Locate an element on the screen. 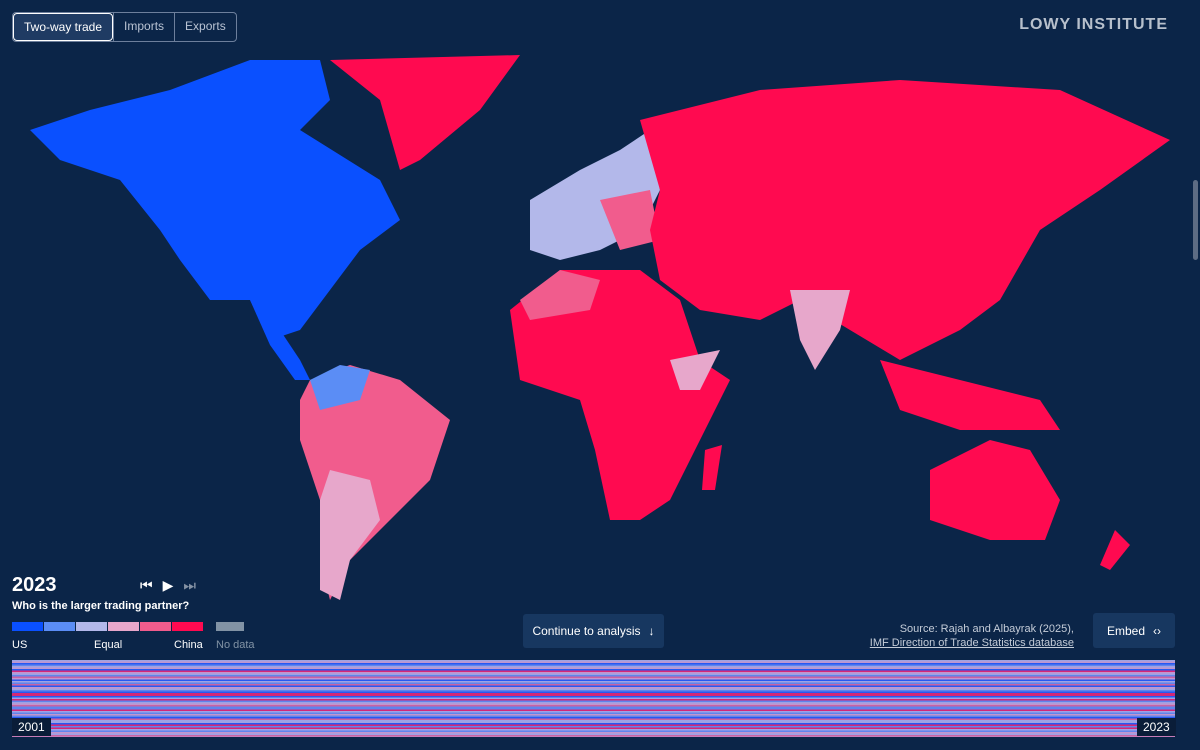  timeline-start-label: 2001 is located at coordinates (31, 727).